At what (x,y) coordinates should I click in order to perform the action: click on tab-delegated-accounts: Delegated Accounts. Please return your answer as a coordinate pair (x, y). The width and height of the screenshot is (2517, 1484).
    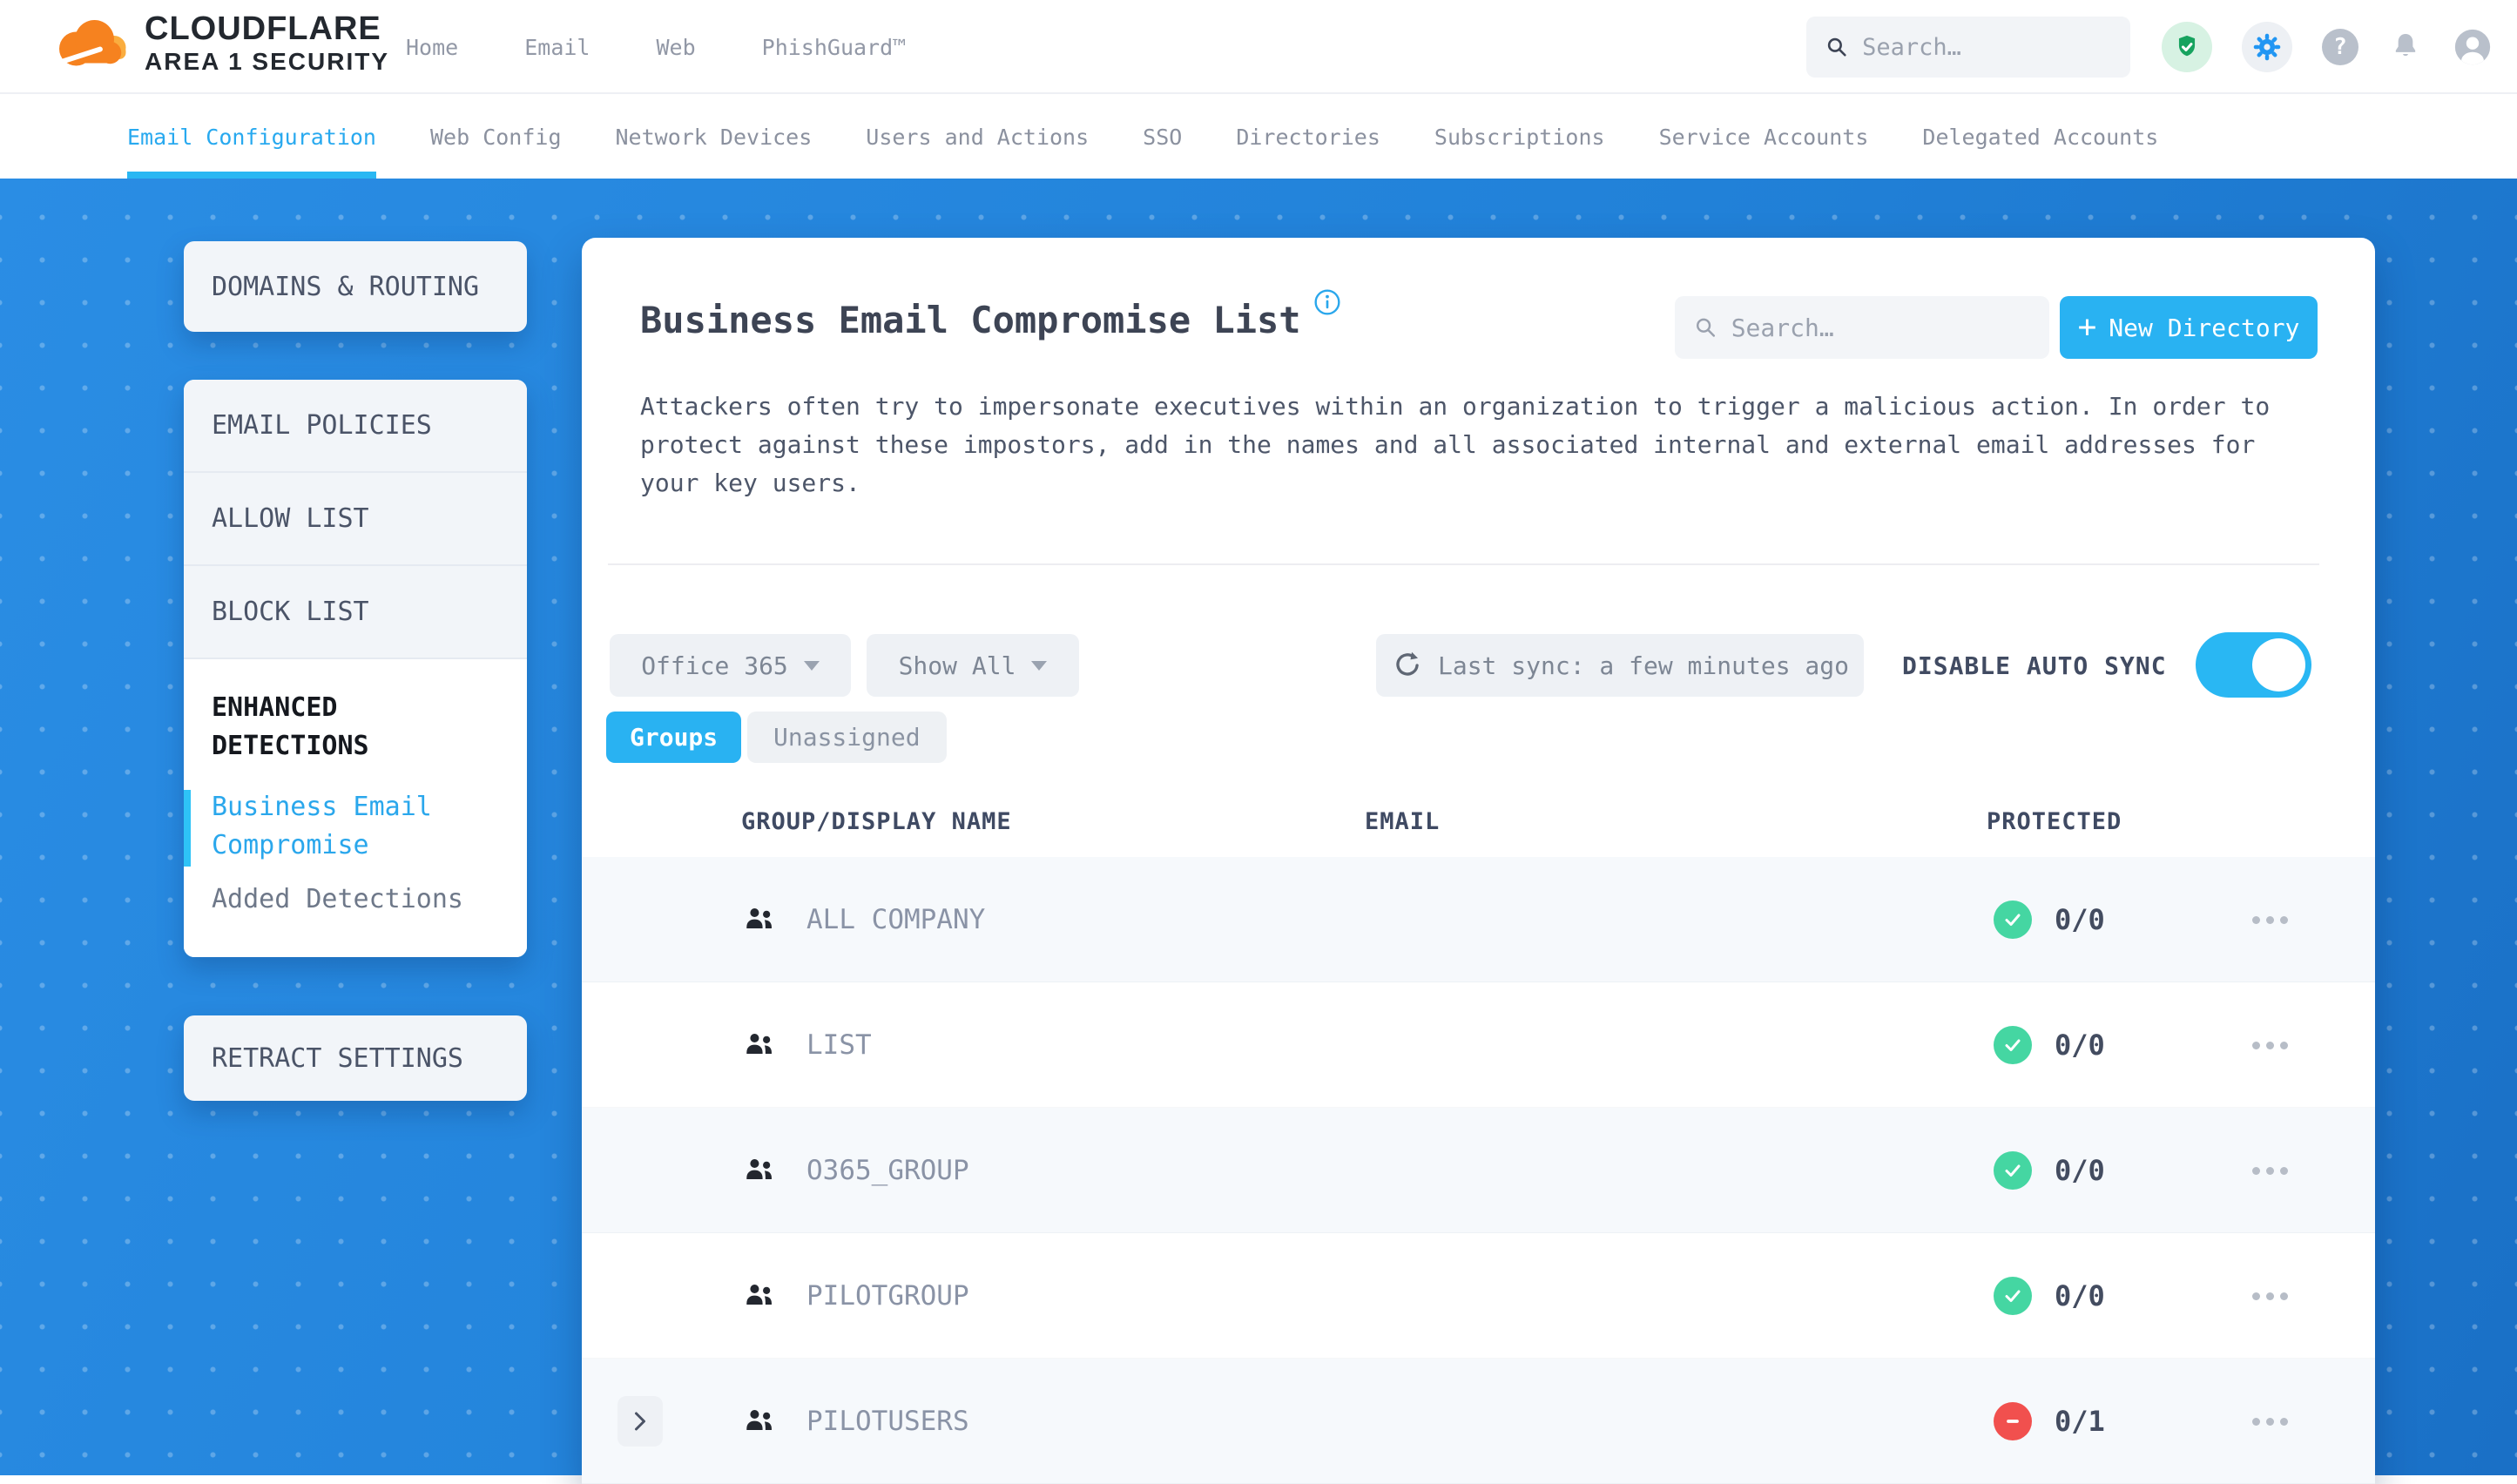
    Looking at the image, I should click on (2040, 137).